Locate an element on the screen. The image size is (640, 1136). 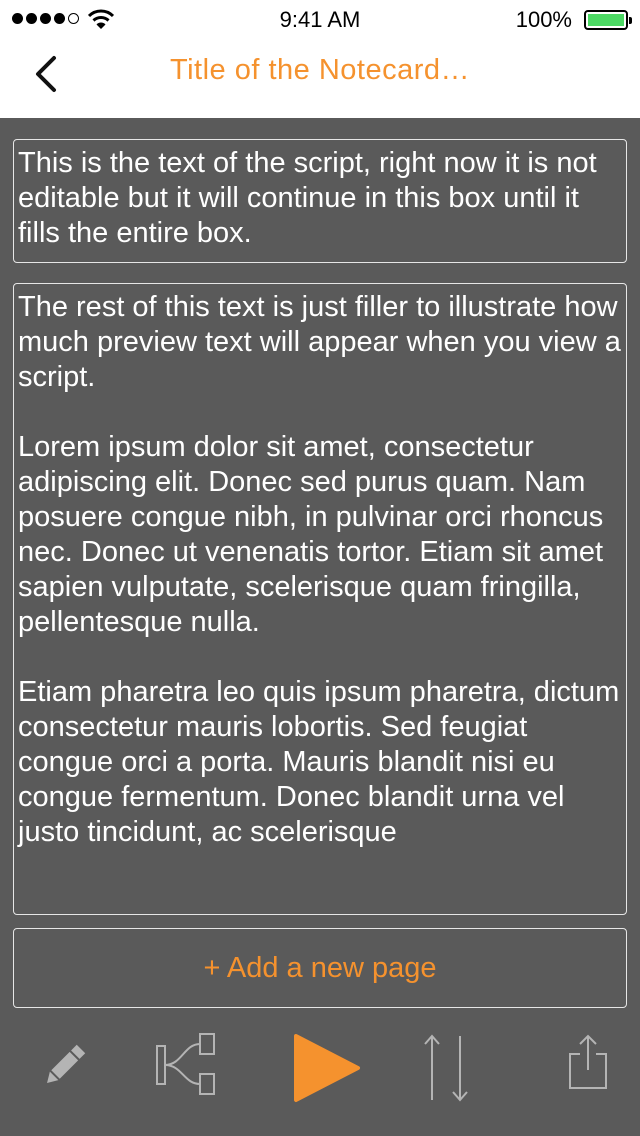
play-button is located at coordinates (326, 1070).